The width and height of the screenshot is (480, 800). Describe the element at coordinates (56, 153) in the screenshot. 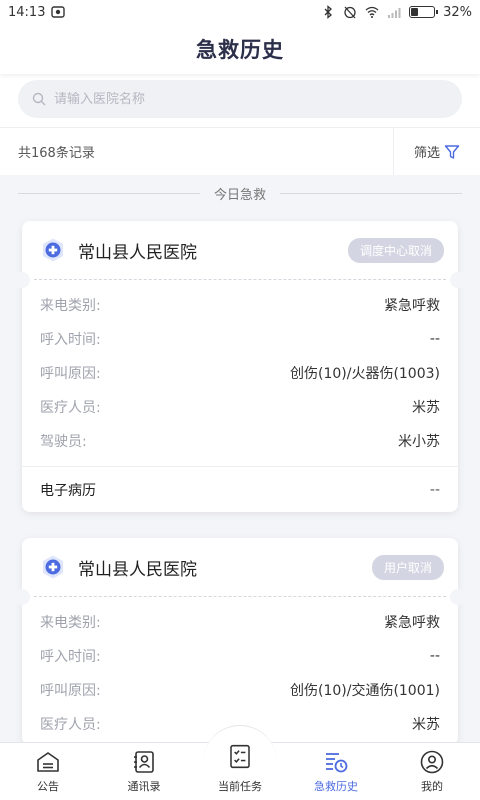

I see `record-count: 共168条记录` at that location.